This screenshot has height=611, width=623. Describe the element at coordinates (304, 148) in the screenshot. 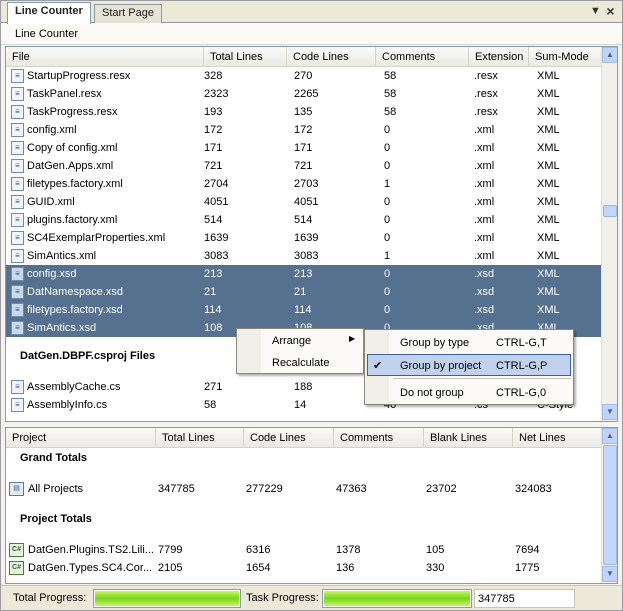

I see `table-row: ≡ Copy of config.xml 171 171 0 .xml XML` at that location.